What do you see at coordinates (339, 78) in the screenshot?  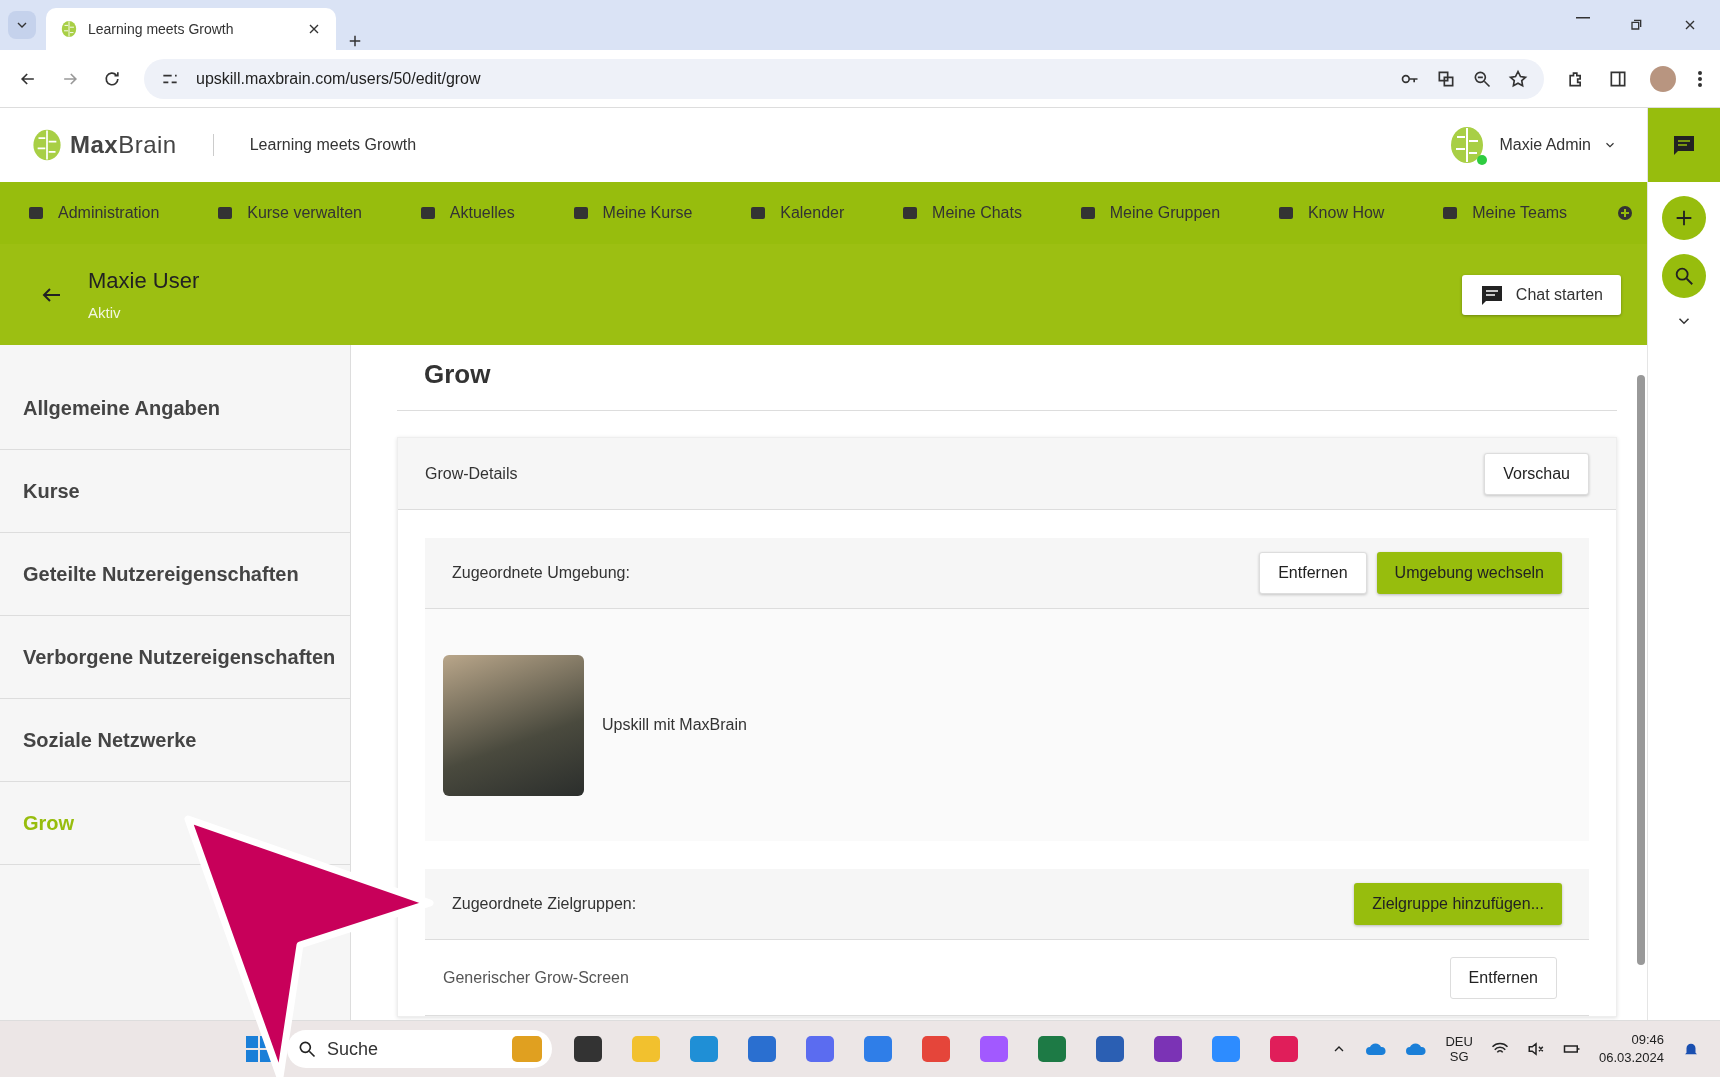 I see `url-text: upskill.maxbrain.com/users/50/edit/grow` at bounding box center [339, 78].